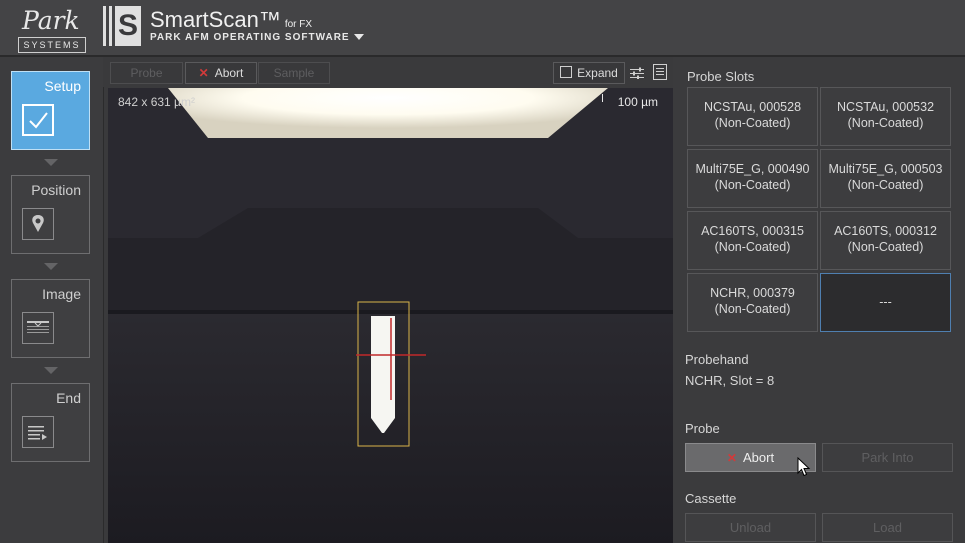  I want to click on slot-name: Multi75E_G, 000490, so click(752, 169).